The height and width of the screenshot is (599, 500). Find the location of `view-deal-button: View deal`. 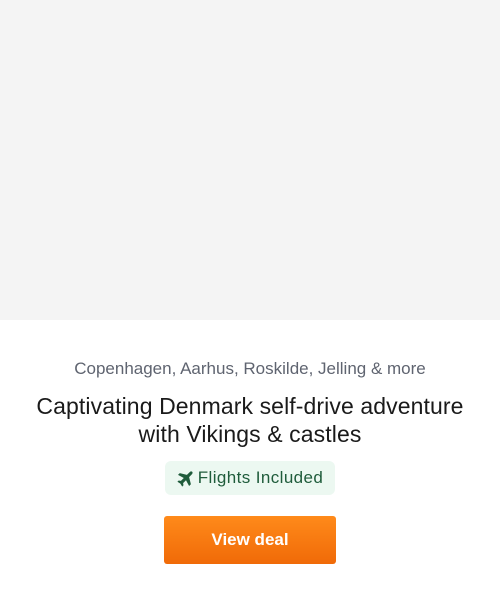

view-deal-button: View deal is located at coordinates (250, 540).